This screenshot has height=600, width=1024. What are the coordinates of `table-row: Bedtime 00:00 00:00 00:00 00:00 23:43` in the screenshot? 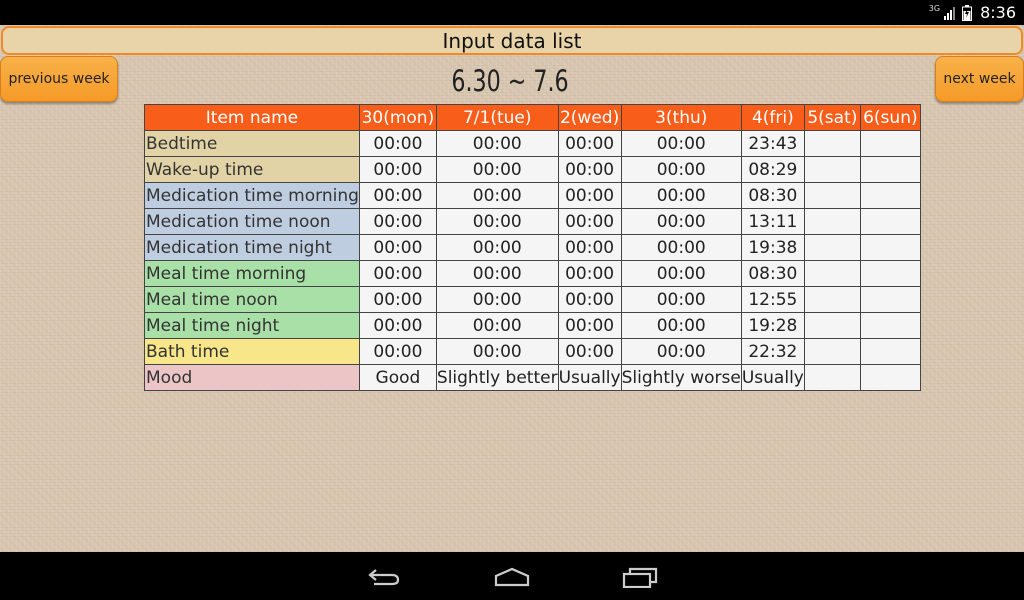 It's located at (532, 143).